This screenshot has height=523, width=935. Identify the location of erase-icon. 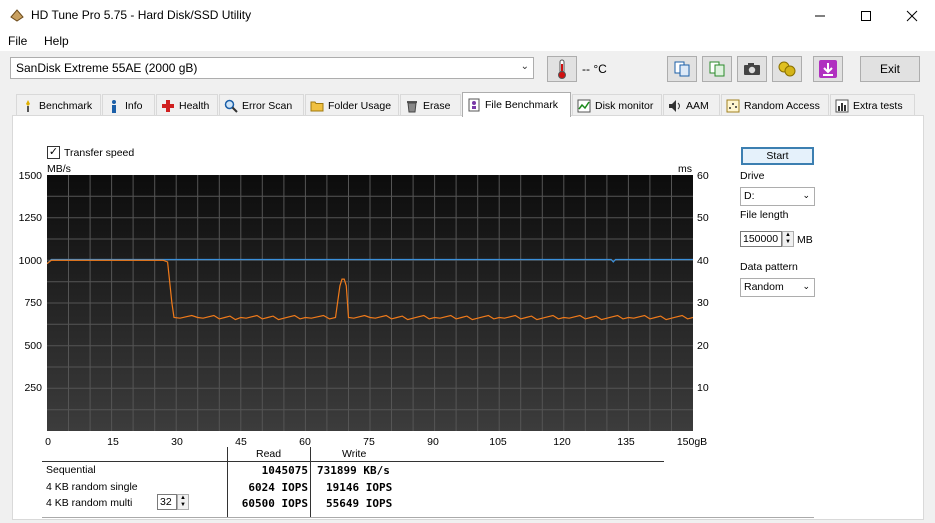
(412, 106).